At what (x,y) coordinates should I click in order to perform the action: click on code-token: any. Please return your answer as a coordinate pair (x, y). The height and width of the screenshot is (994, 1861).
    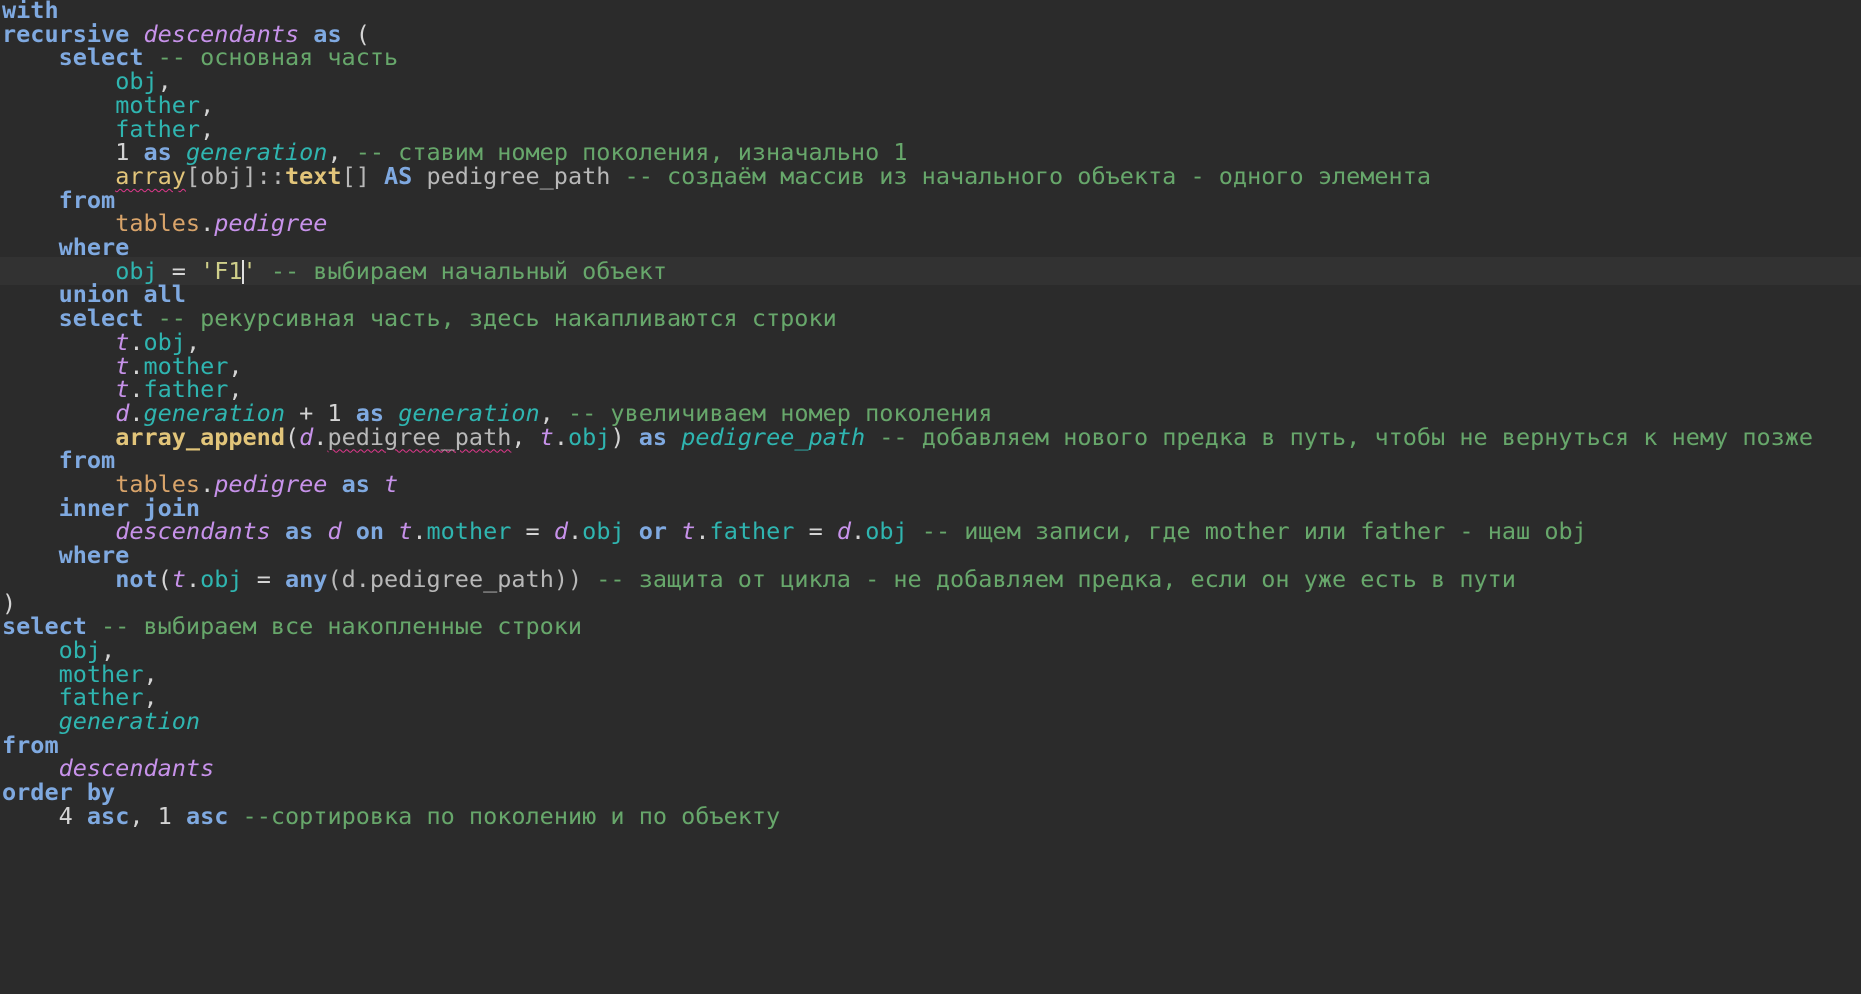
    Looking at the image, I should click on (306, 578).